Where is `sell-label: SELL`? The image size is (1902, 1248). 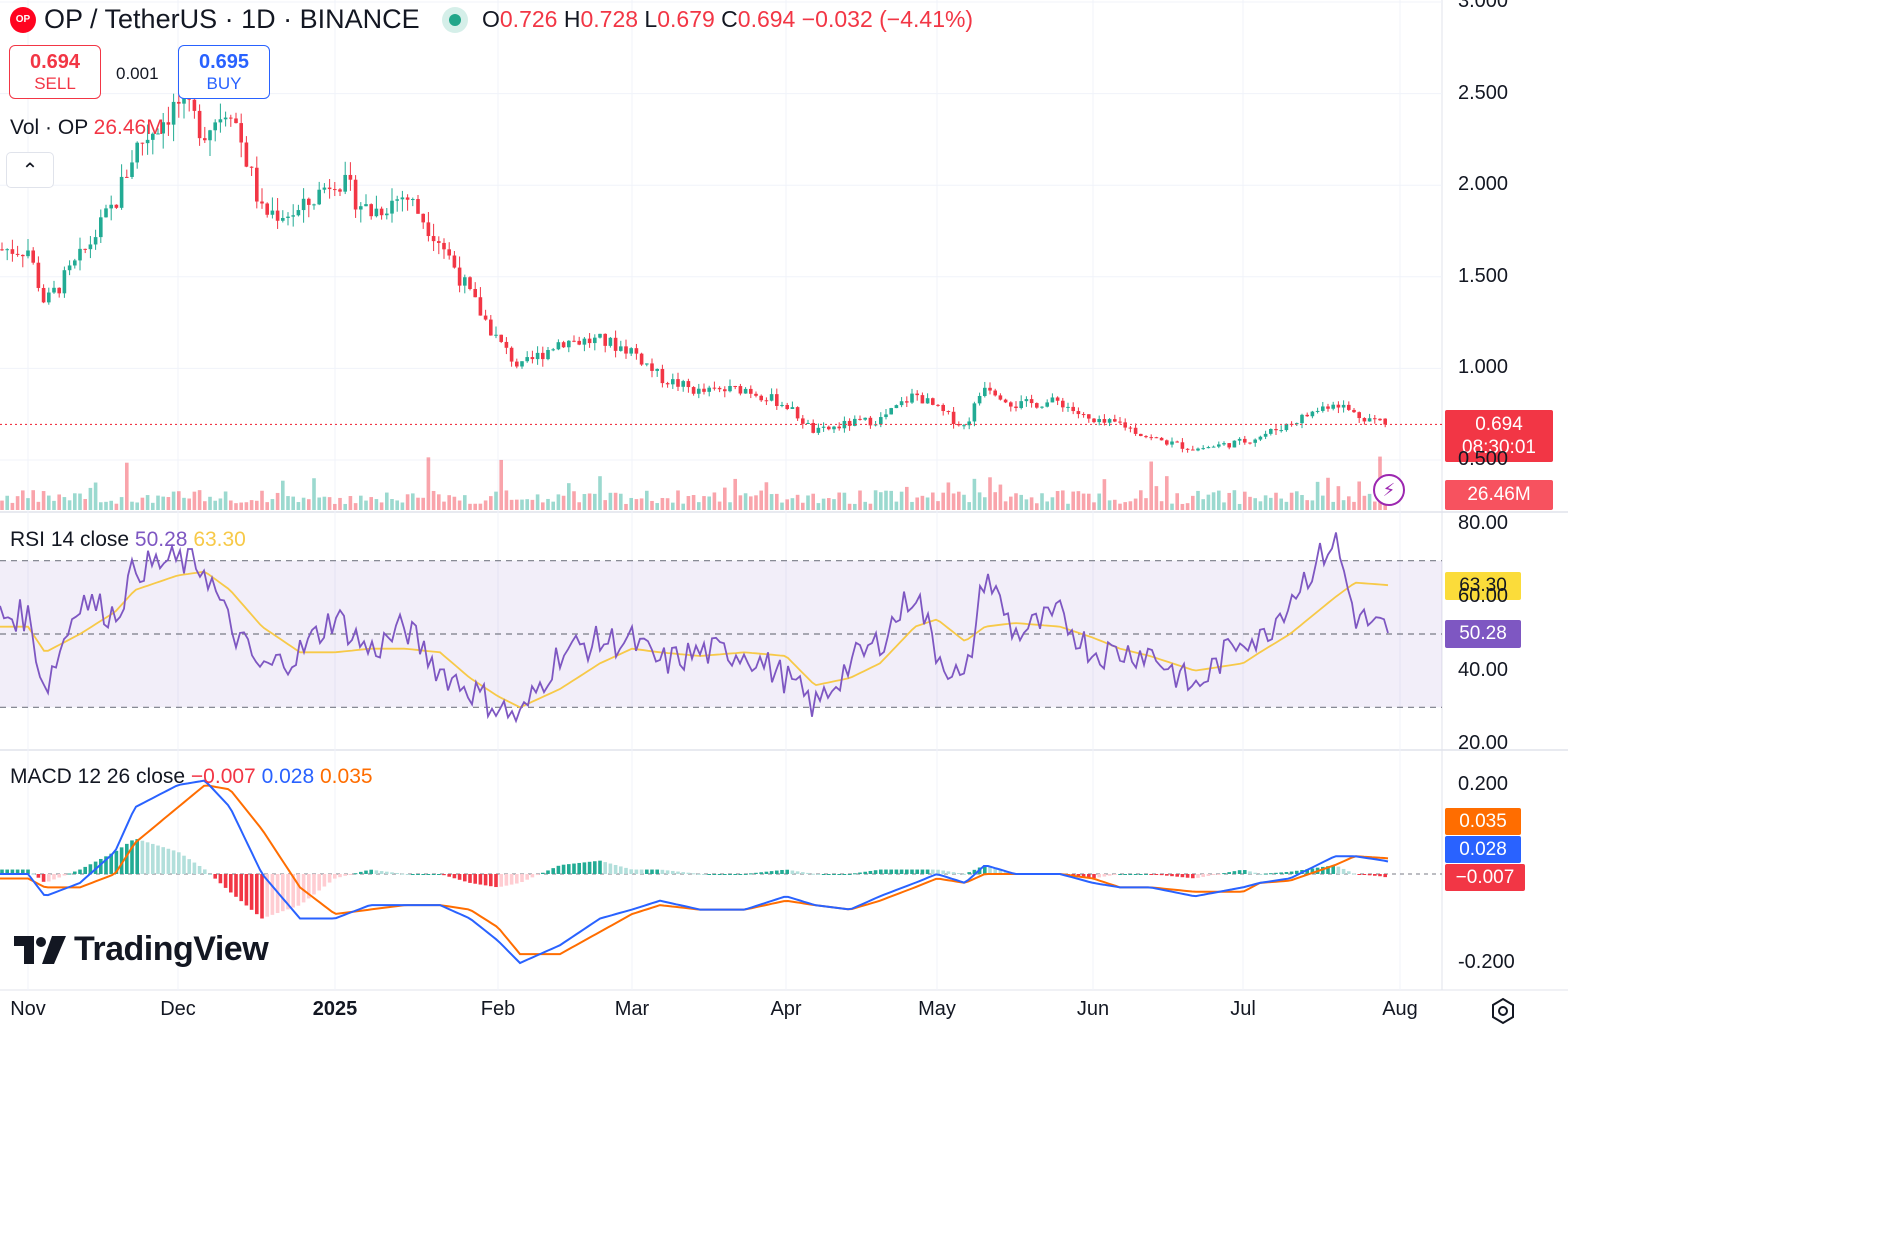
sell-label: SELL is located at coordinates (55, 83).